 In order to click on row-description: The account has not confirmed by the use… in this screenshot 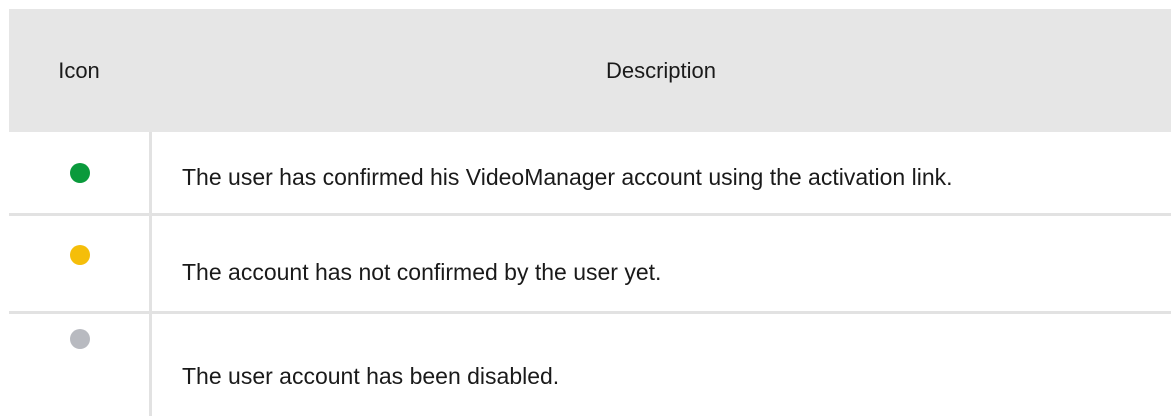, I will do `click(422, 272)`.